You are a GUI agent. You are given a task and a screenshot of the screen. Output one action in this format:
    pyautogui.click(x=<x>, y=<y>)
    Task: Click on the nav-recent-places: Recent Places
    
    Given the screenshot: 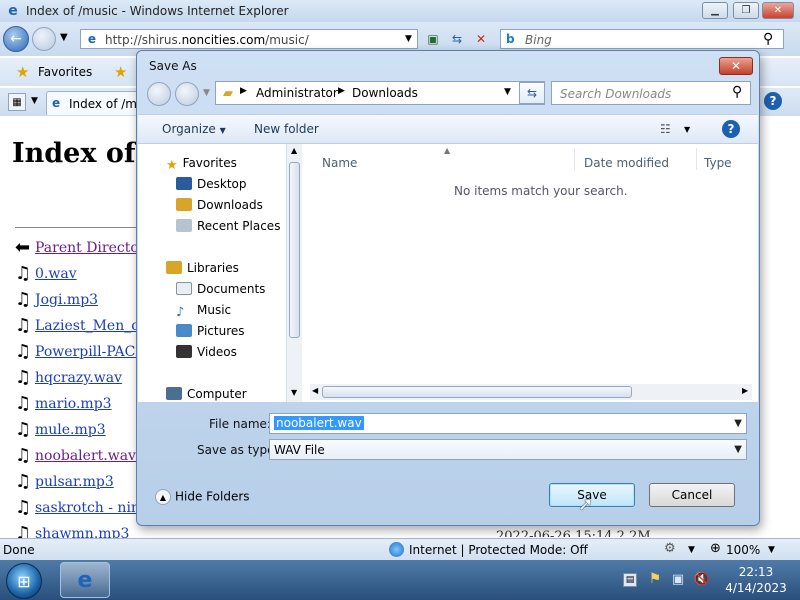 What is the action you would take?
    pyautogui.click(x=228, y=226)
    